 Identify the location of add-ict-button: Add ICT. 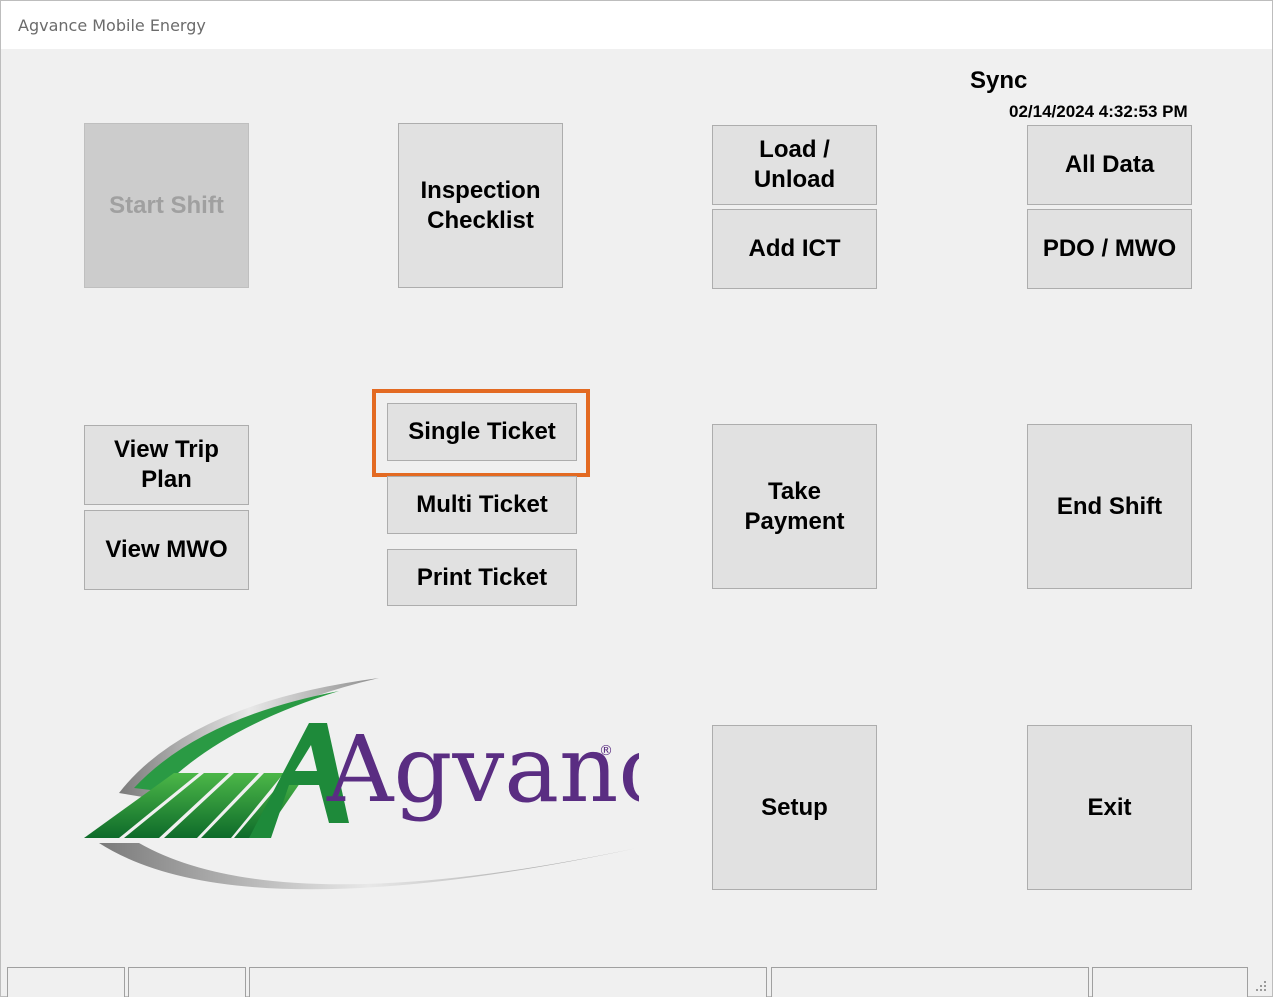
(794, 249).